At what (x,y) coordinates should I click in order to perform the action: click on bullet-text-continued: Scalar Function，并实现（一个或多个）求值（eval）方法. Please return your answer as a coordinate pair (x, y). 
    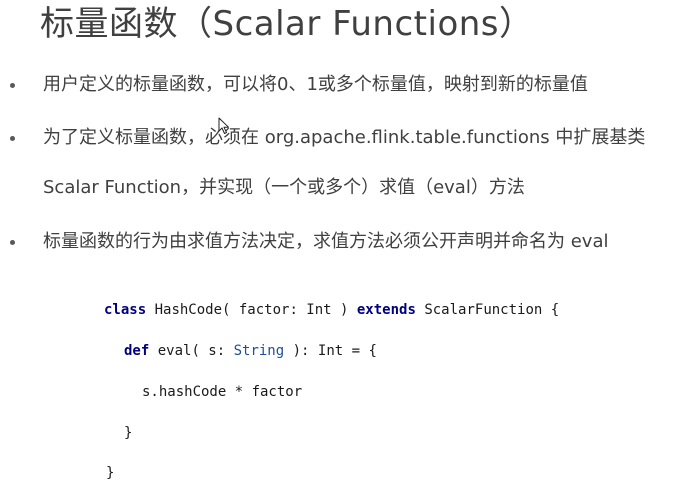
    Looking at the image, I should click on (284, 187).